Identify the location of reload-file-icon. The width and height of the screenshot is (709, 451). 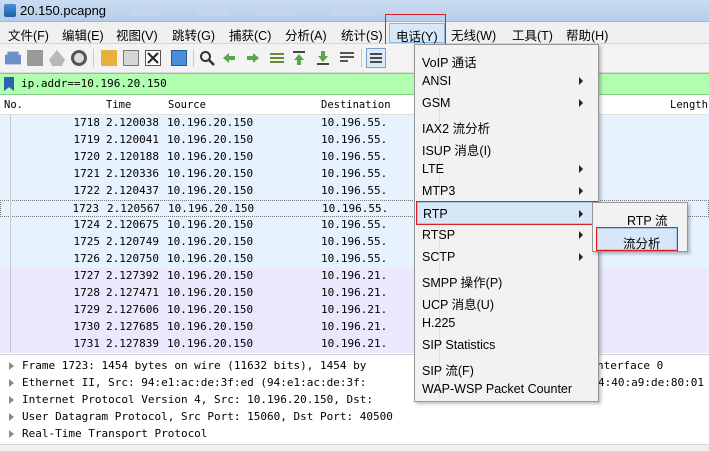
(179, 58).